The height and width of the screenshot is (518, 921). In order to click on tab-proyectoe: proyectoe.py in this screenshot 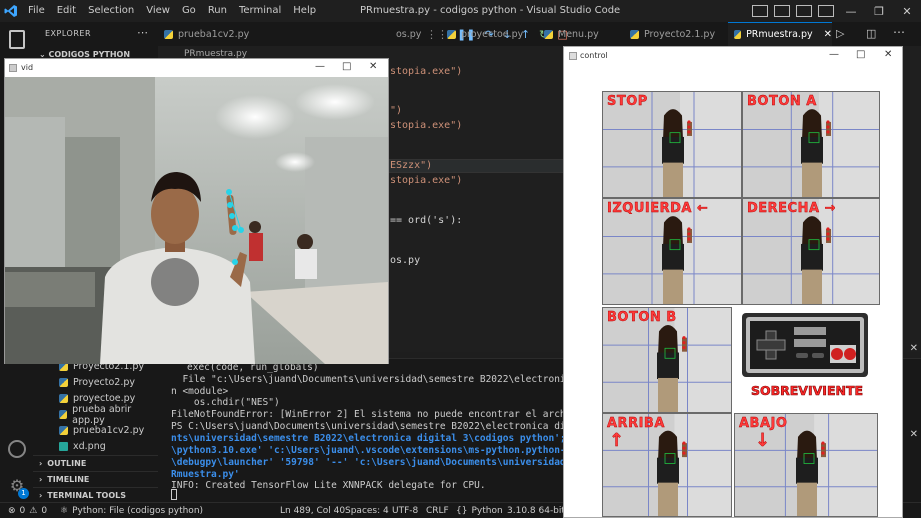, I will do `click(489, 34)`.